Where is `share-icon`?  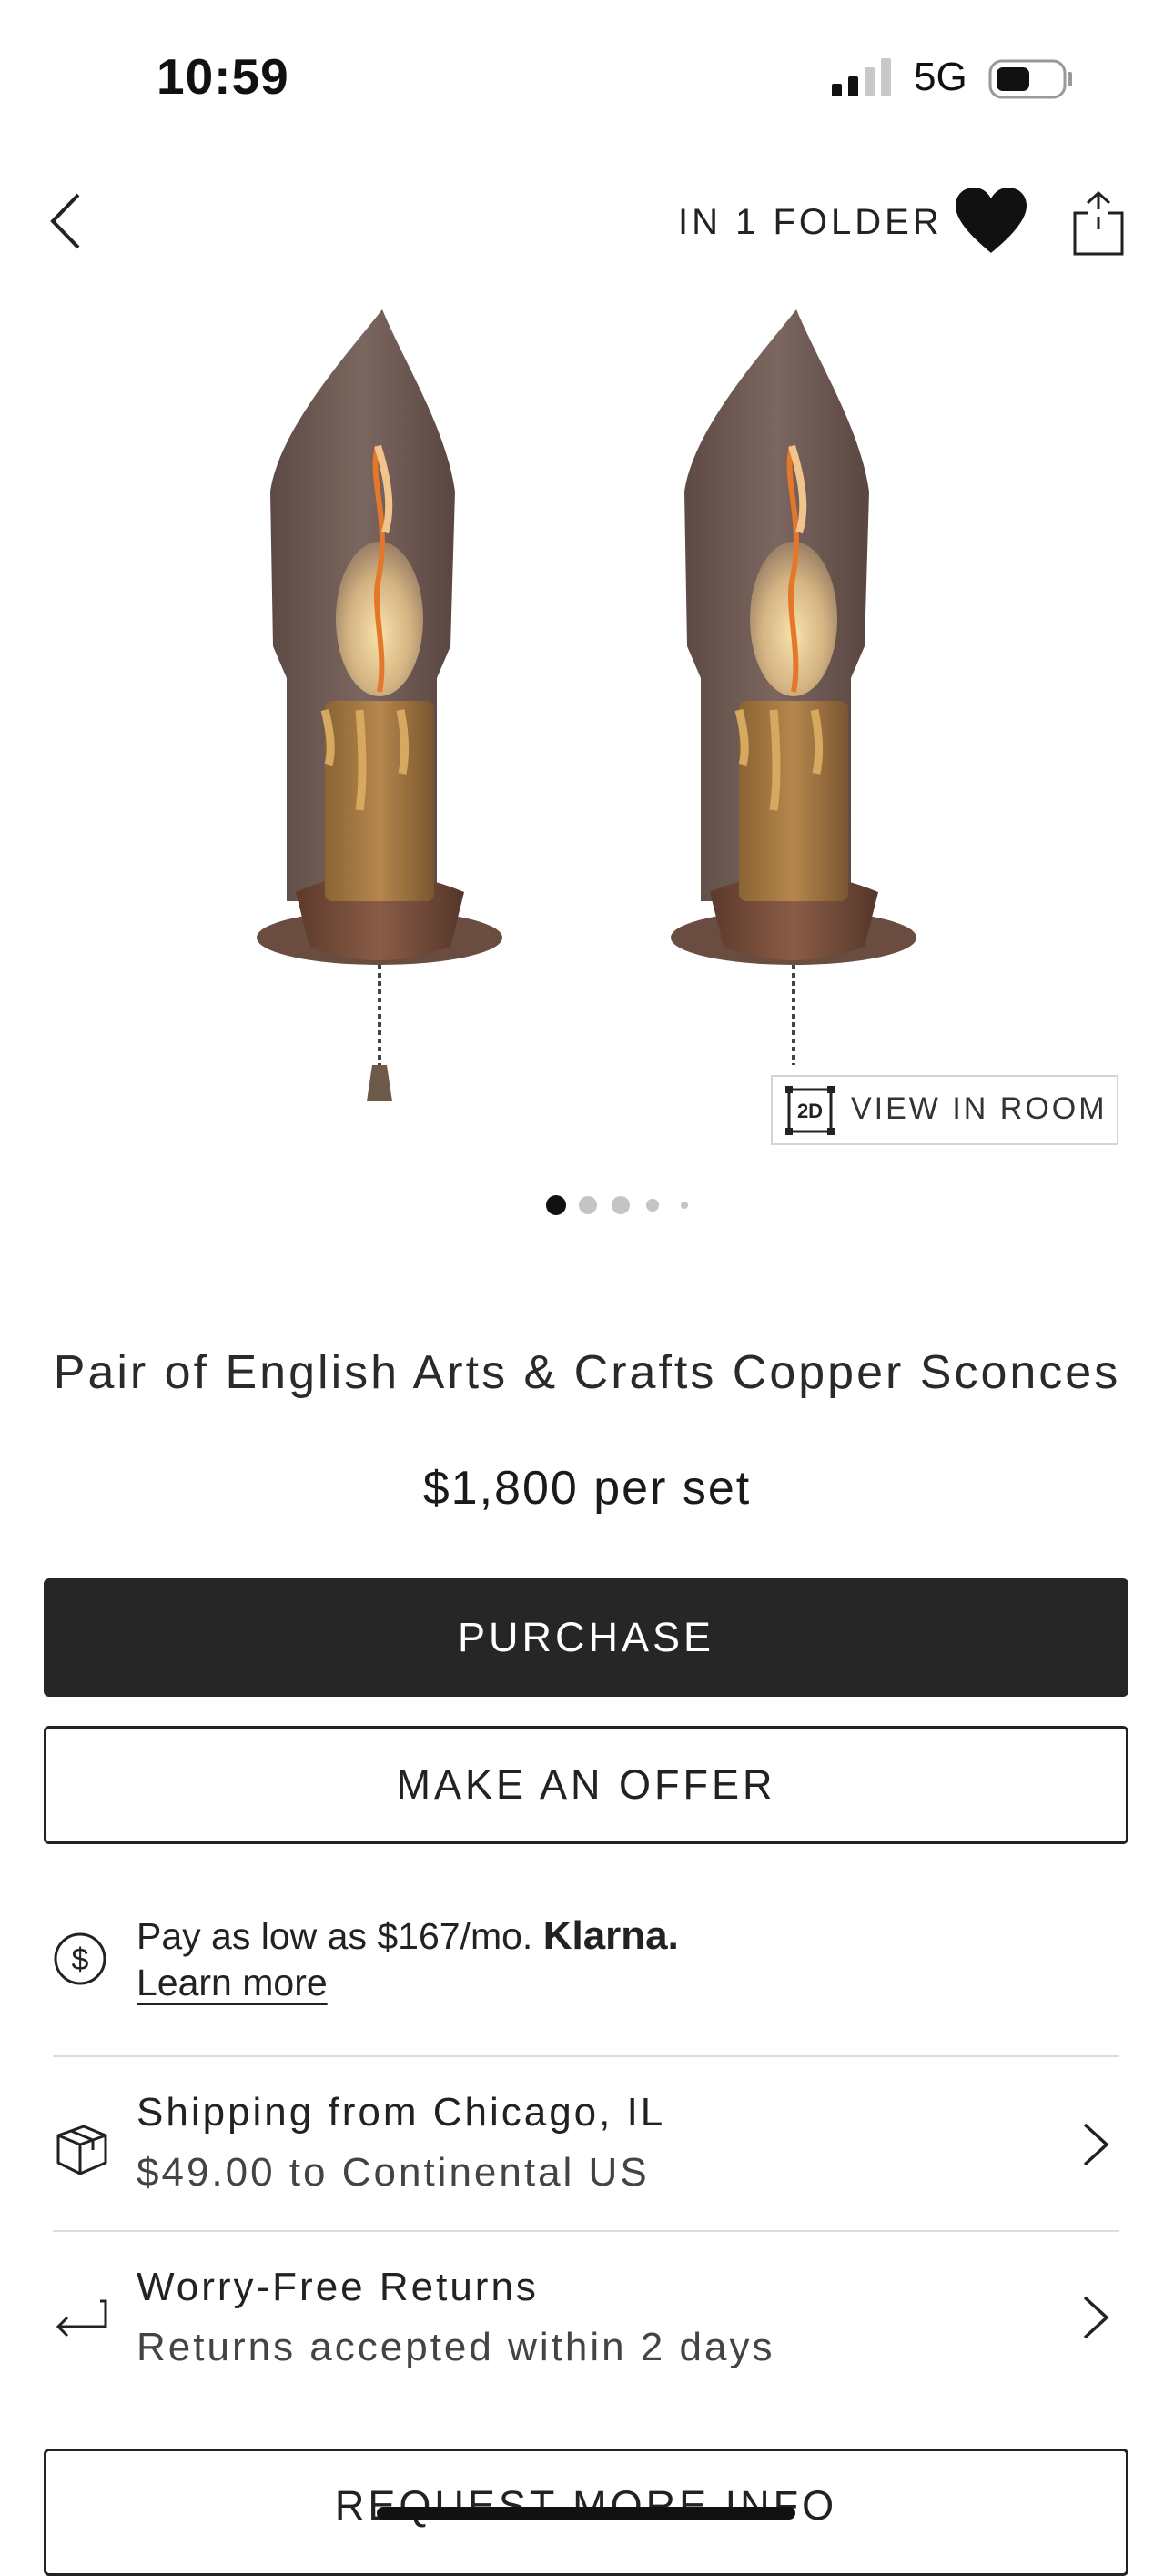
share-icon is located at coordinates (1098, 223).